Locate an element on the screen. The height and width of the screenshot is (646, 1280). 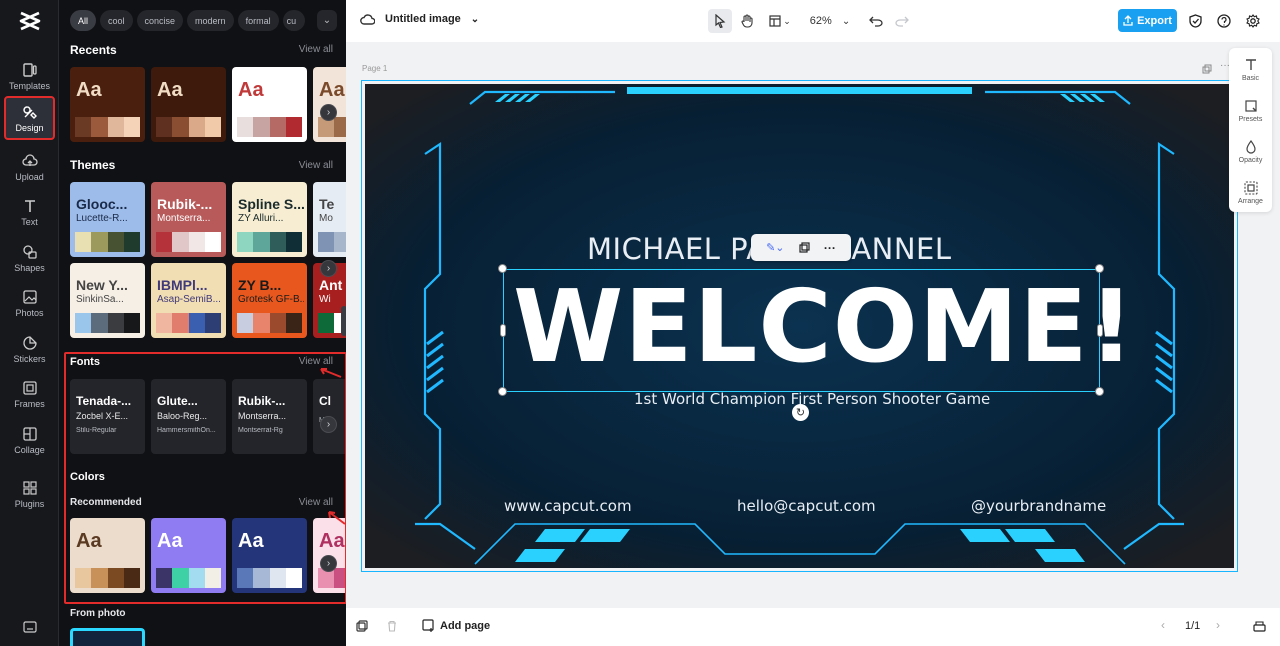
text-basic-icon is located at coordinates (1250, 64).